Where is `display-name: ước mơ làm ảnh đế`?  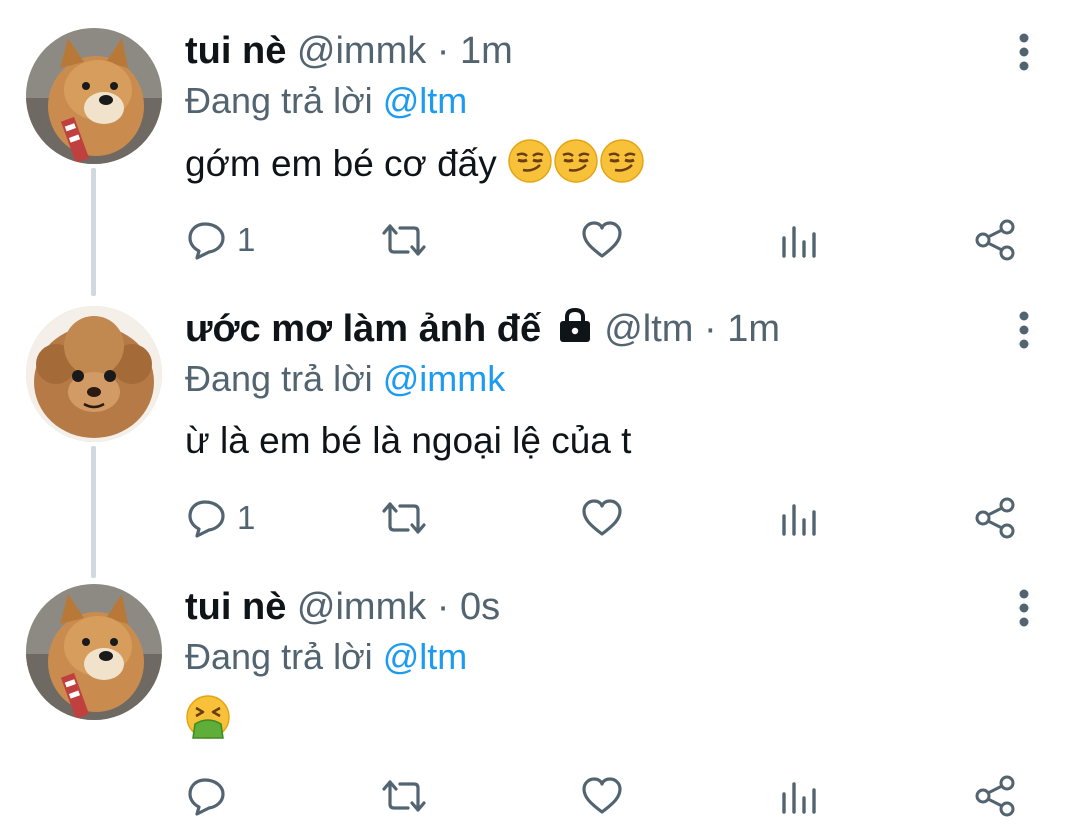 display-name: ước mơ làm ảnh đế is located at coordinates (363, 329).